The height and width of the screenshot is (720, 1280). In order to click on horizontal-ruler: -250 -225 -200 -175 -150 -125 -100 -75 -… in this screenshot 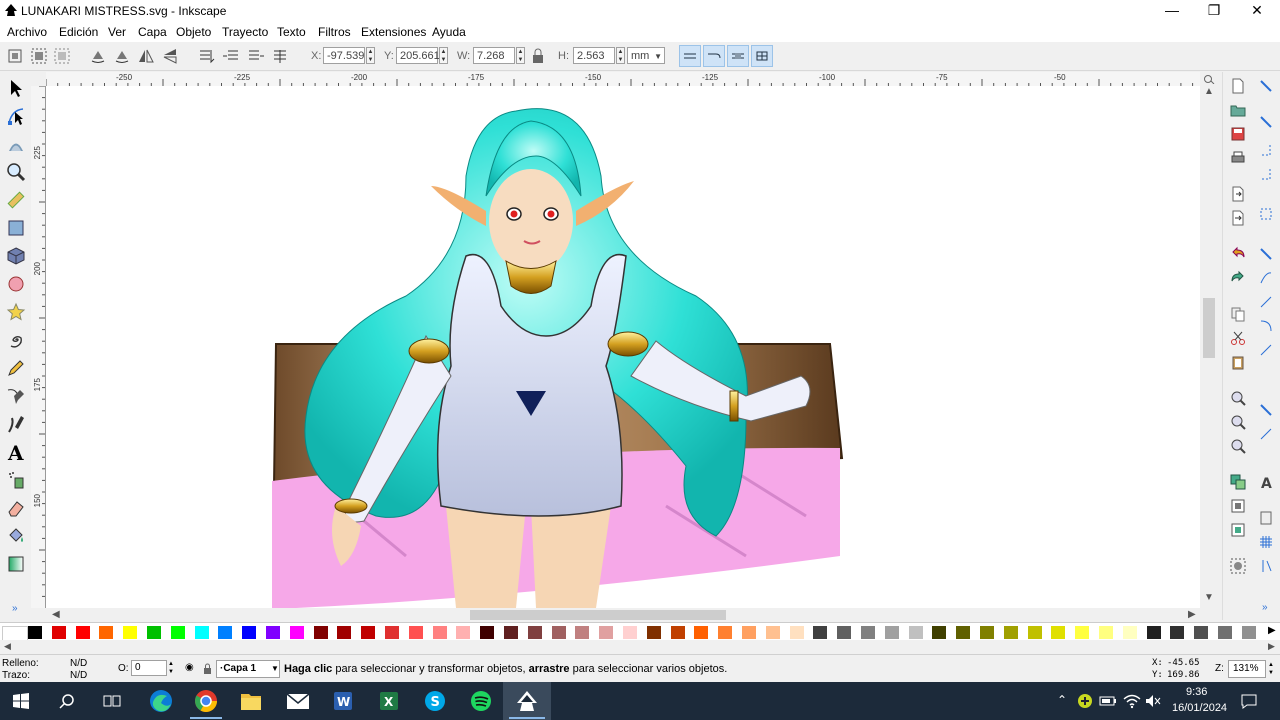, I will do `click(623, 79)`.